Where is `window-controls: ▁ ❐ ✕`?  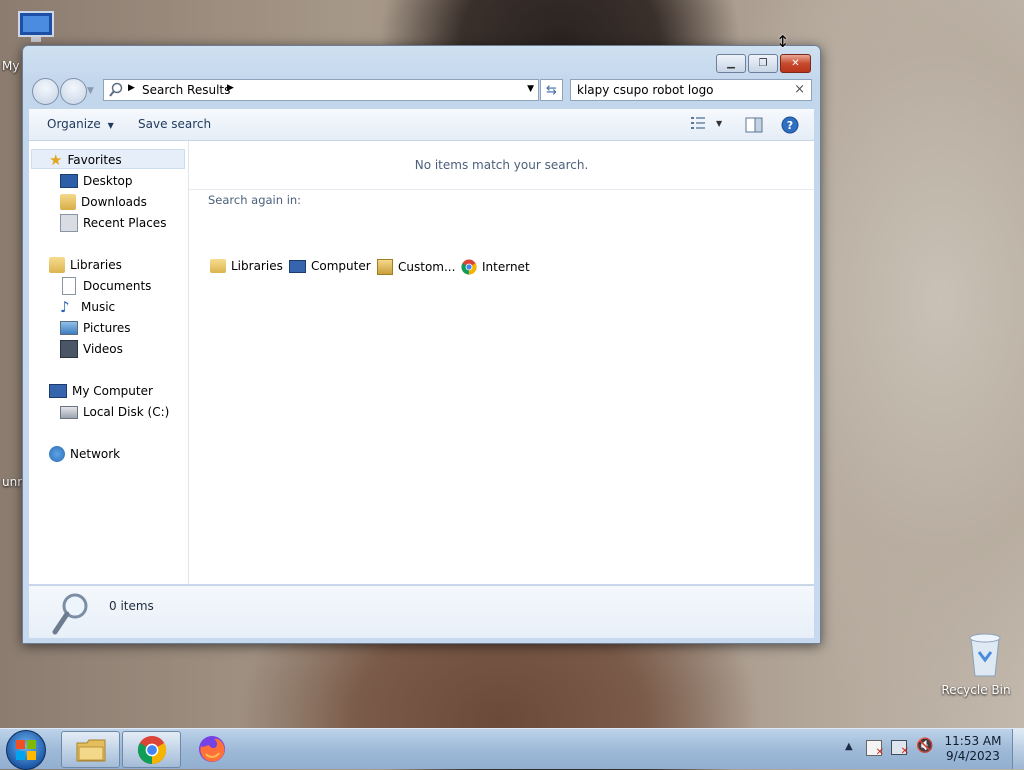
window-controls: ▁ ❐ ✕ is located at coordinates (762, 63).